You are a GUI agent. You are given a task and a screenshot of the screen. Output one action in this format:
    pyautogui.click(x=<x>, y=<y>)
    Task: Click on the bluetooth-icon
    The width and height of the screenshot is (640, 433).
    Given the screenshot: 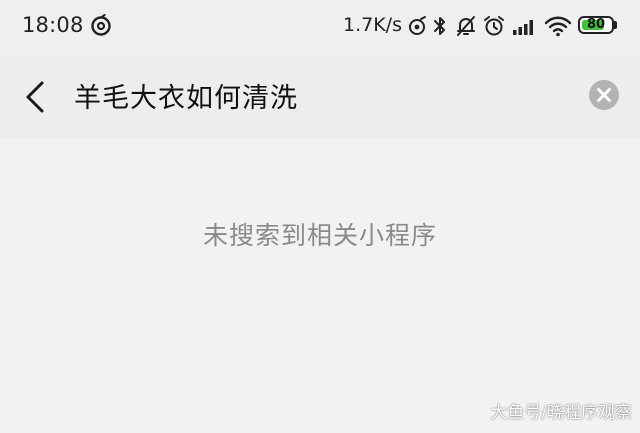 What is the action you would take?
    pyautogui.click(x=439, y=26)
    